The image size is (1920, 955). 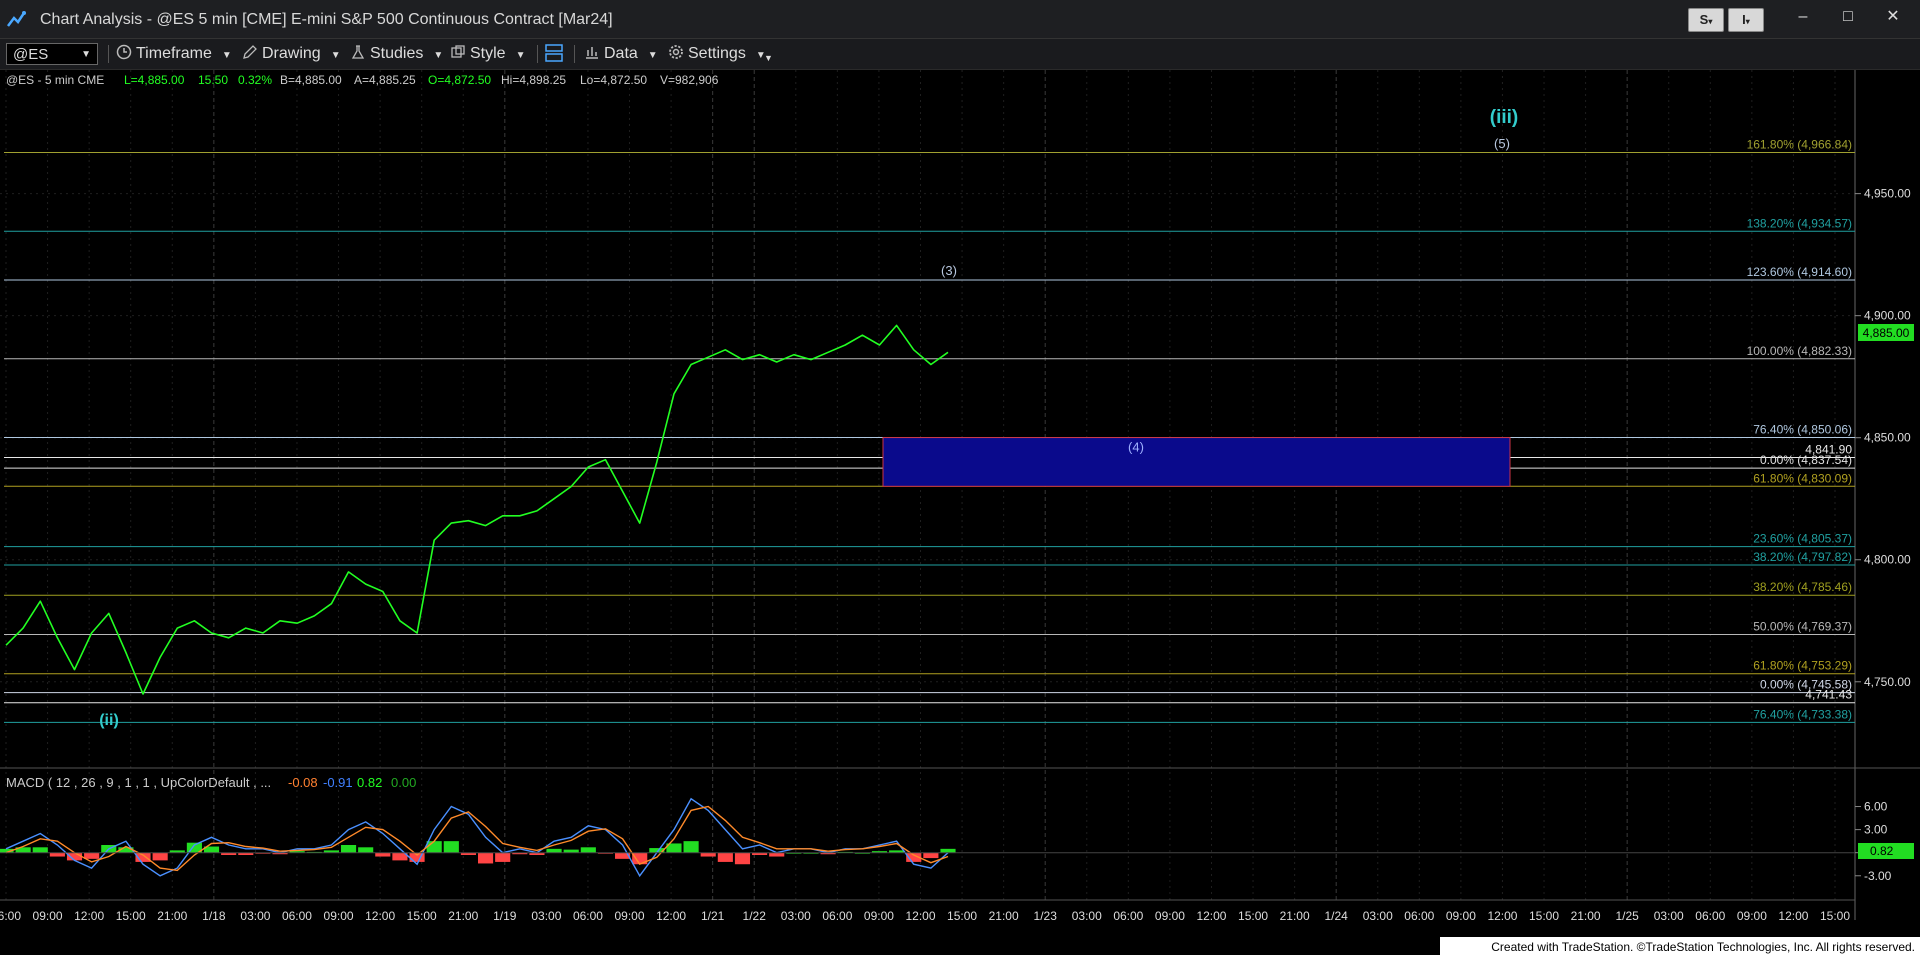 I want to click on fib-level-label: 23.60% (4,805.37), so click(x=1802, y=539).